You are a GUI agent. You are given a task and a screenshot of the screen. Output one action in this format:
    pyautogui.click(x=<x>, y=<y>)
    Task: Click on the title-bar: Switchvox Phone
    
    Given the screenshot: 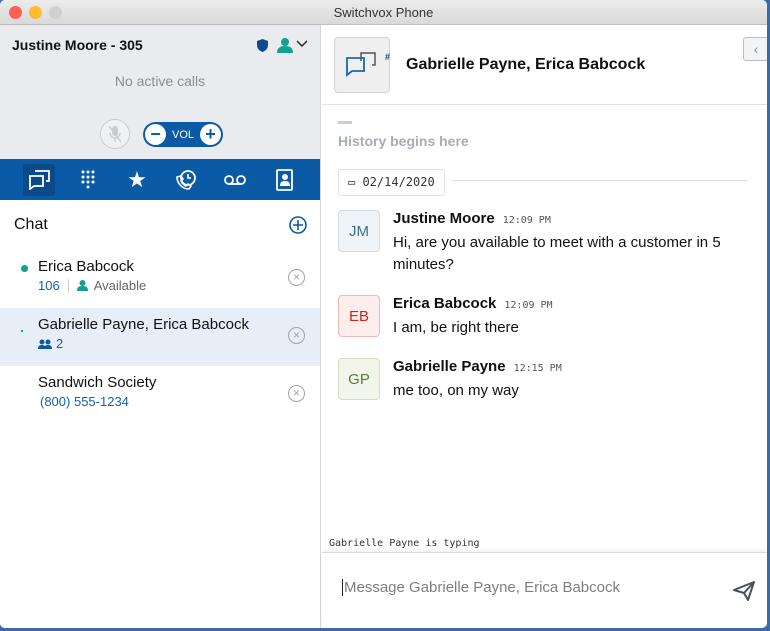 What is the action you would take?
    pyautogui.click(x=383, y=12)
    